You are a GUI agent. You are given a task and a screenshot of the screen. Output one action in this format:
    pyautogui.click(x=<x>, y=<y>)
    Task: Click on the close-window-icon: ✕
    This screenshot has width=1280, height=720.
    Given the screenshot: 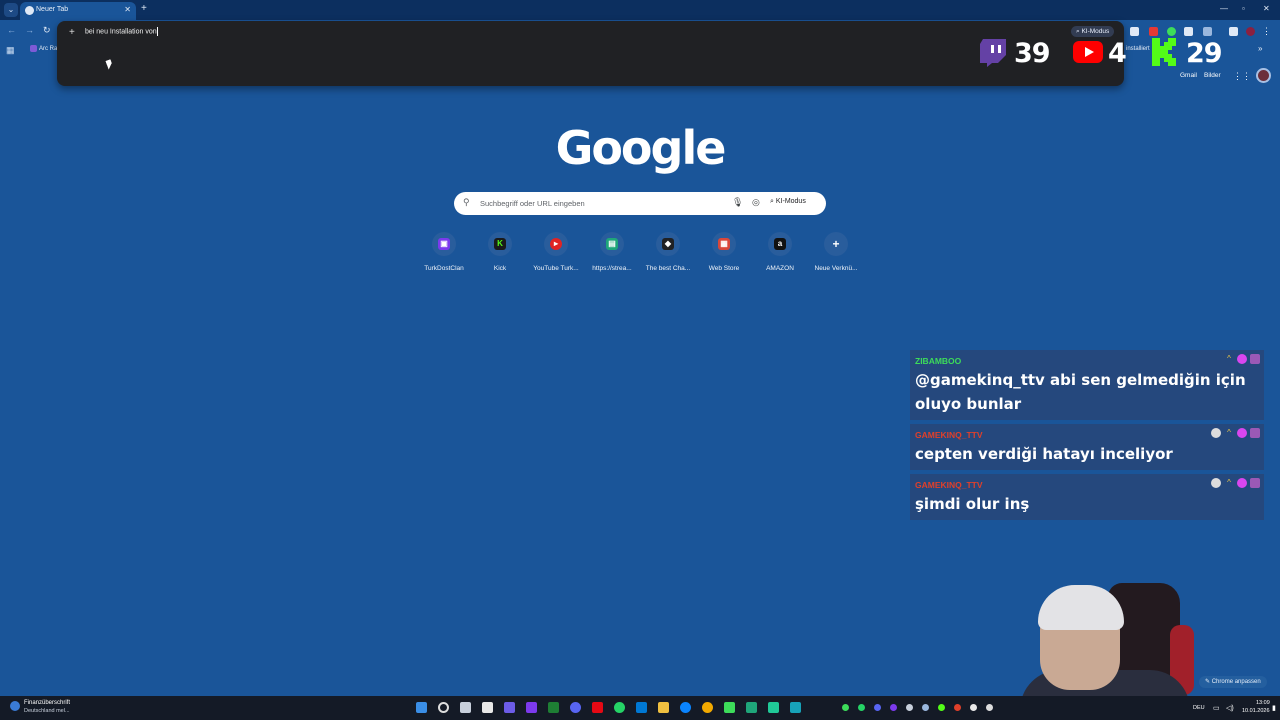 What is the action you would take?
    pyautogui.click(x=1266, y=8)
    